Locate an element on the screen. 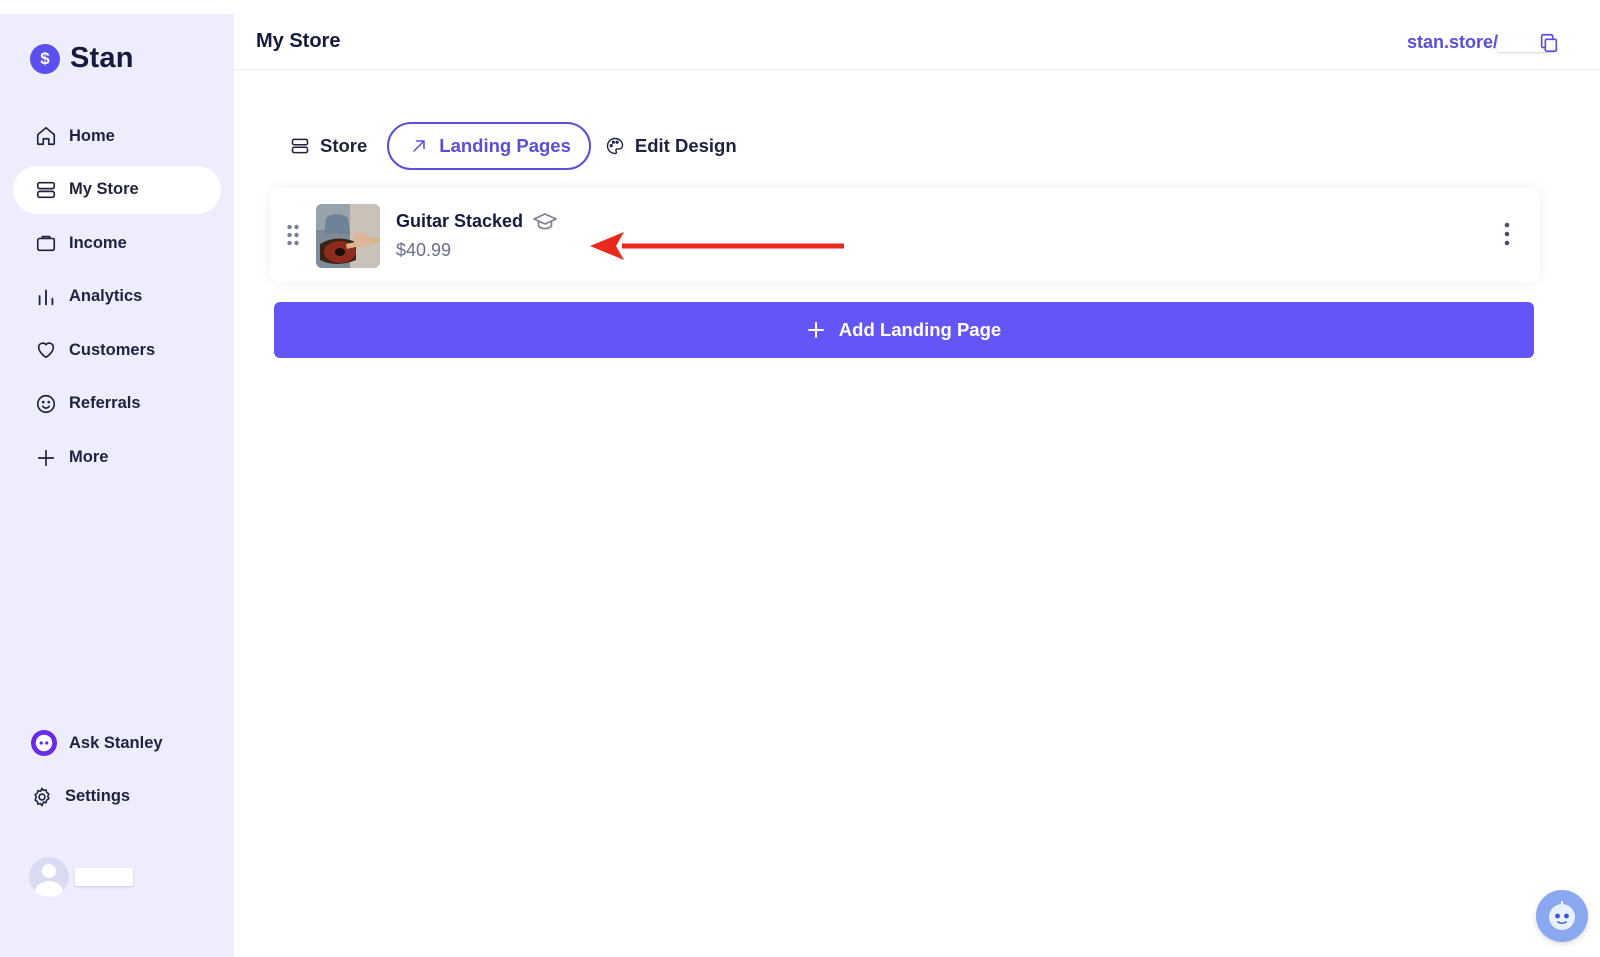 The height and width of the screenshot is (957, 1600). top-strip is located at coordinates (800, 7).